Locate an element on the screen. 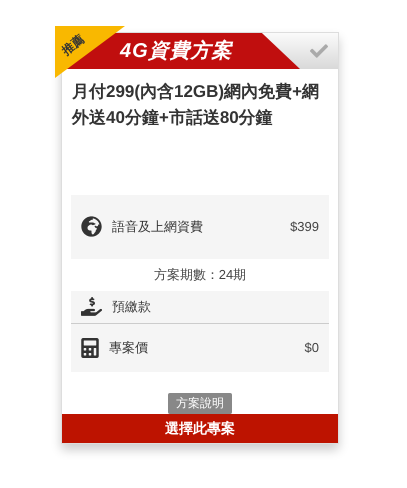 Image resolution: width=407 pixels, height=488 pixels. fee-value: $399 is located at coordinates (304, 227).